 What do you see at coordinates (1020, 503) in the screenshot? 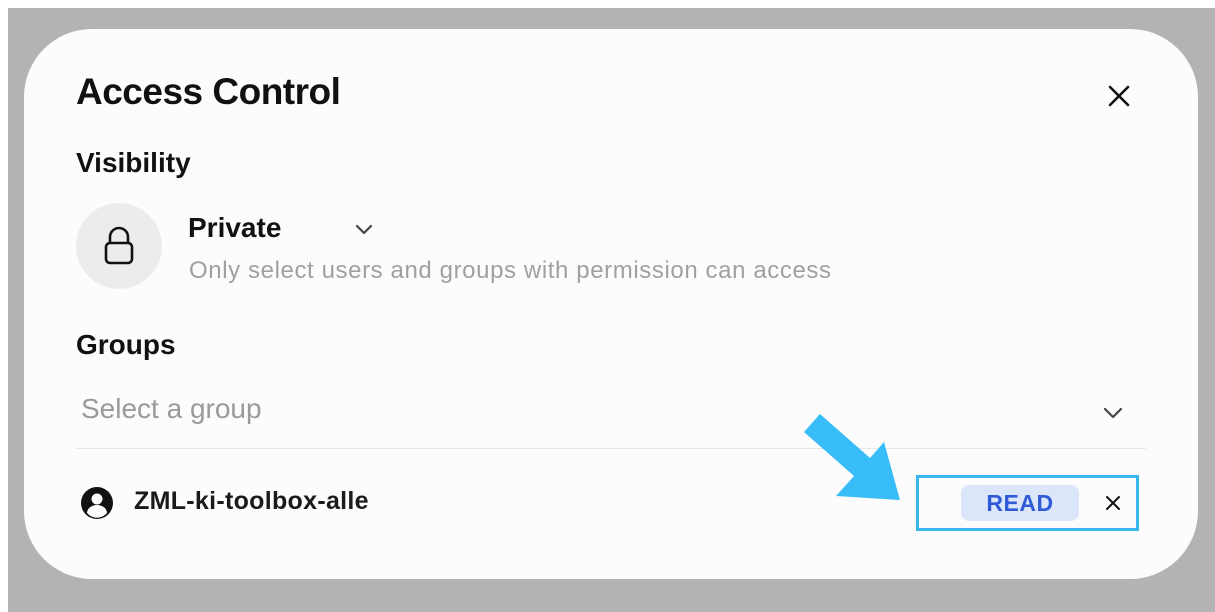
I see `permission-badge: READ` at bounding box center [1020, 503].